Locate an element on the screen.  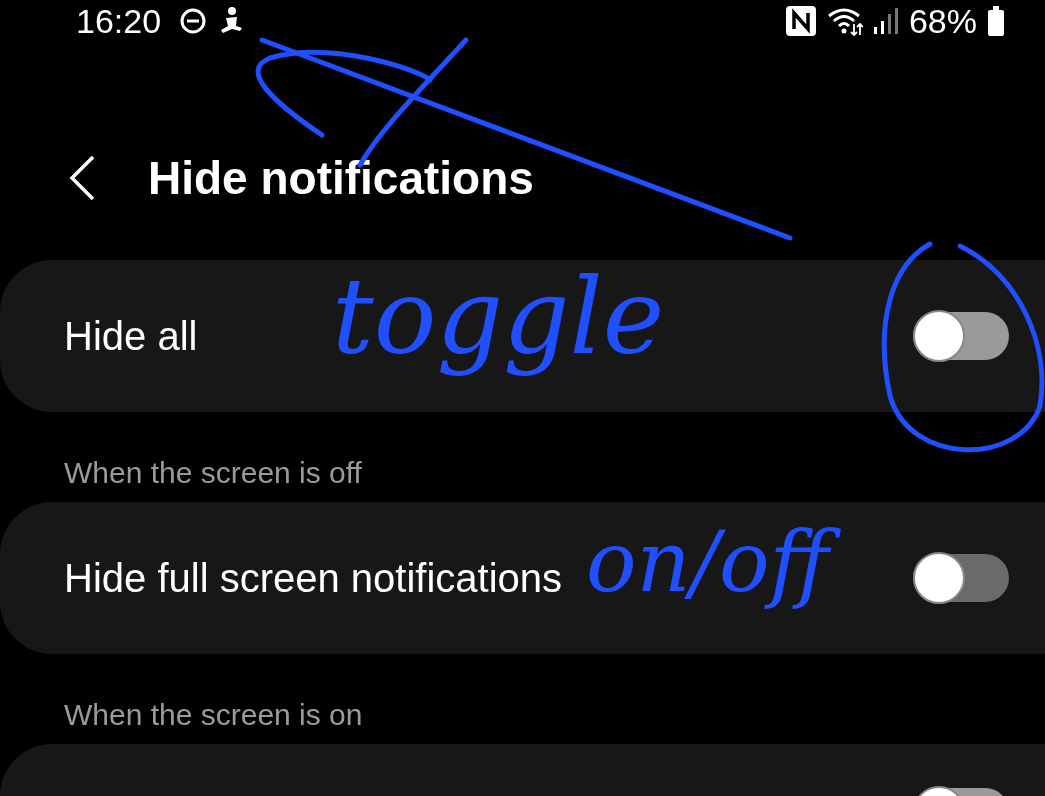
page-title: Hide notifications is located at coordinates (341, 178).